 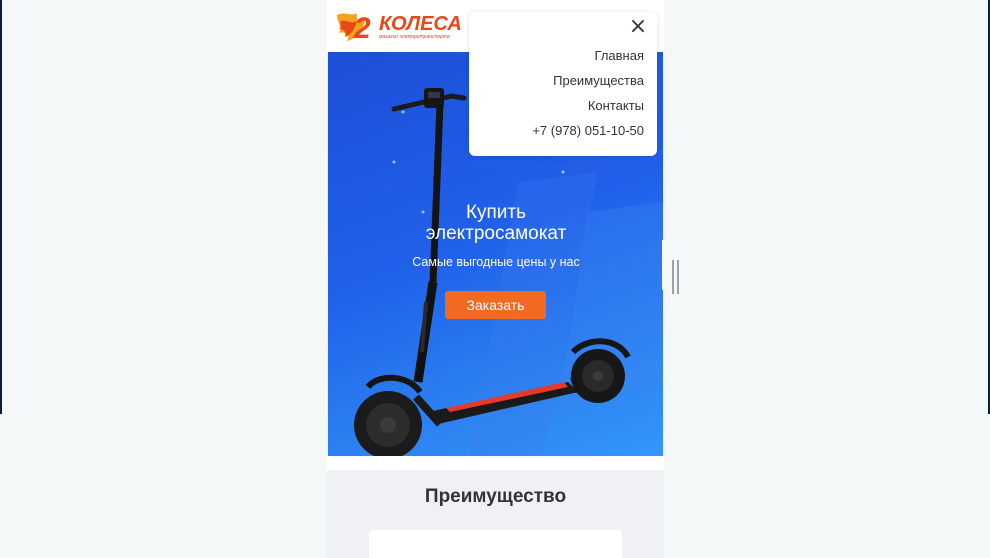 What do you see at coordinates (588, 130) in the screenshot?
I see `menu-item-phone: +7 (978) 051-10-50` at bounding box center [588, 130].